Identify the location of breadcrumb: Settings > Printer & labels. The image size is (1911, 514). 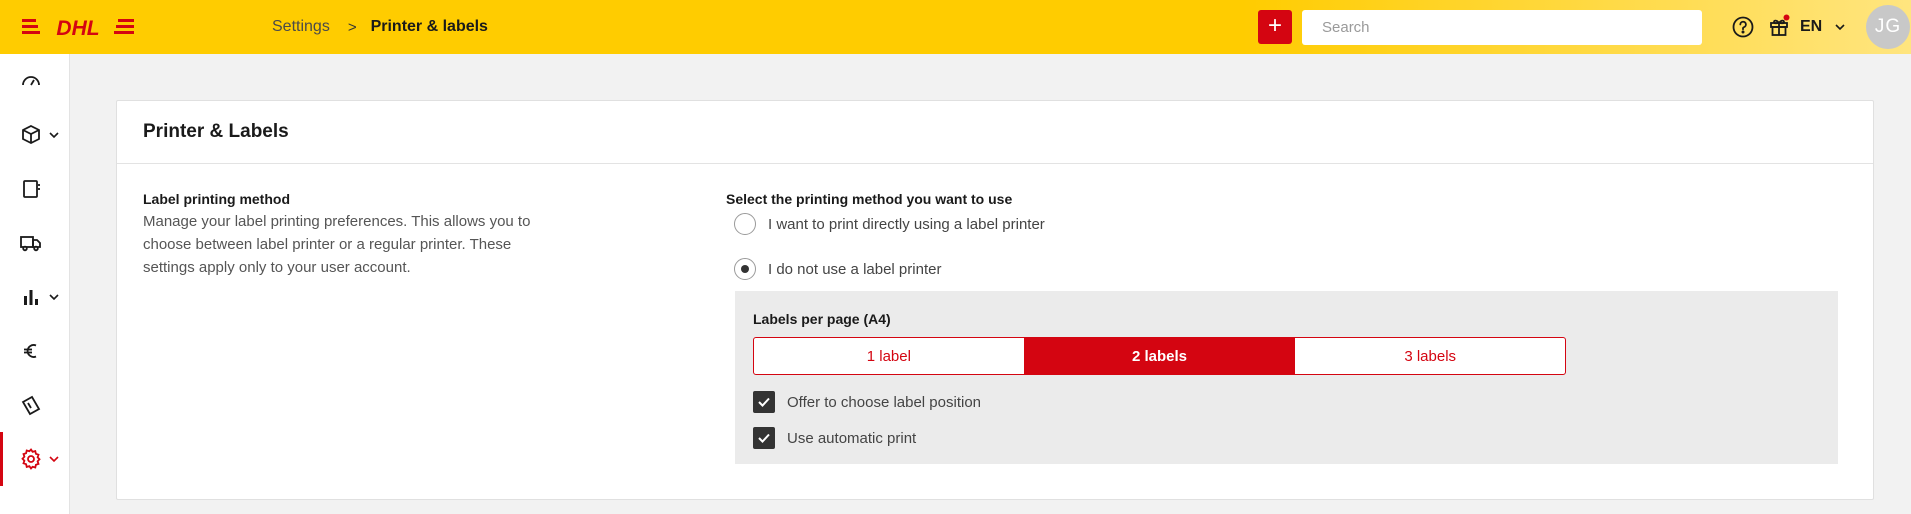
(380, 27).